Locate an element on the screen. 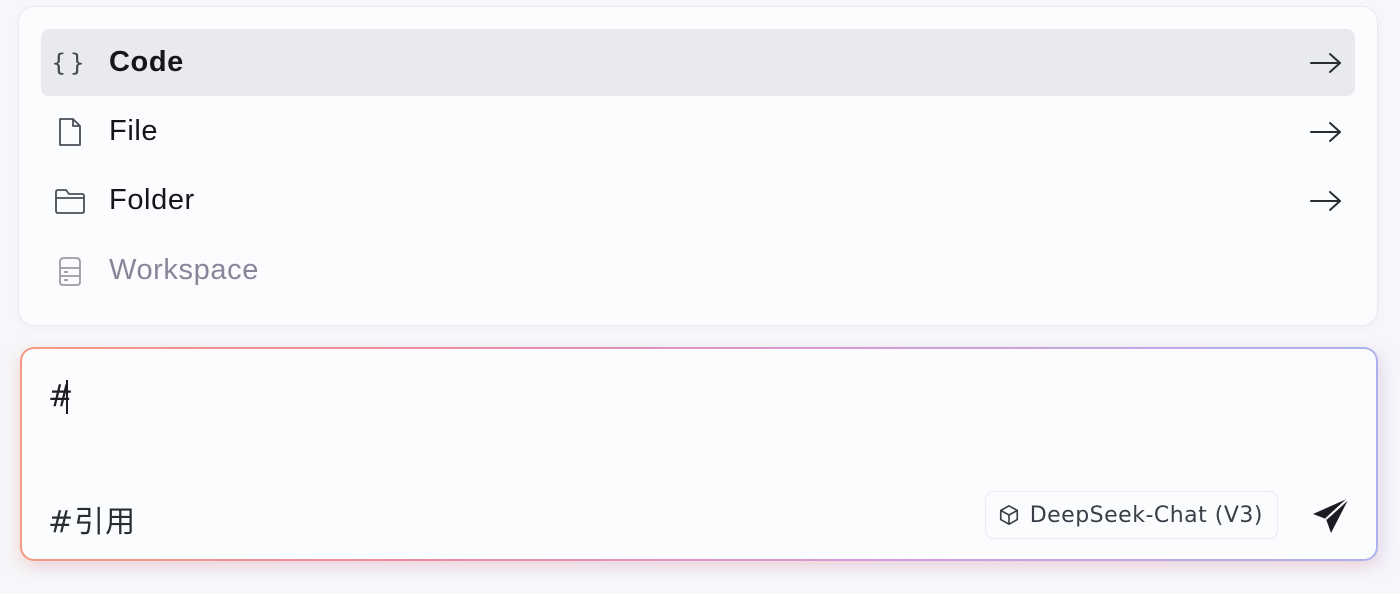 Image resolution: width=1400 pixels, height=594 pixels. menu-item-code: {} Code is located at coordinates (698, 62).